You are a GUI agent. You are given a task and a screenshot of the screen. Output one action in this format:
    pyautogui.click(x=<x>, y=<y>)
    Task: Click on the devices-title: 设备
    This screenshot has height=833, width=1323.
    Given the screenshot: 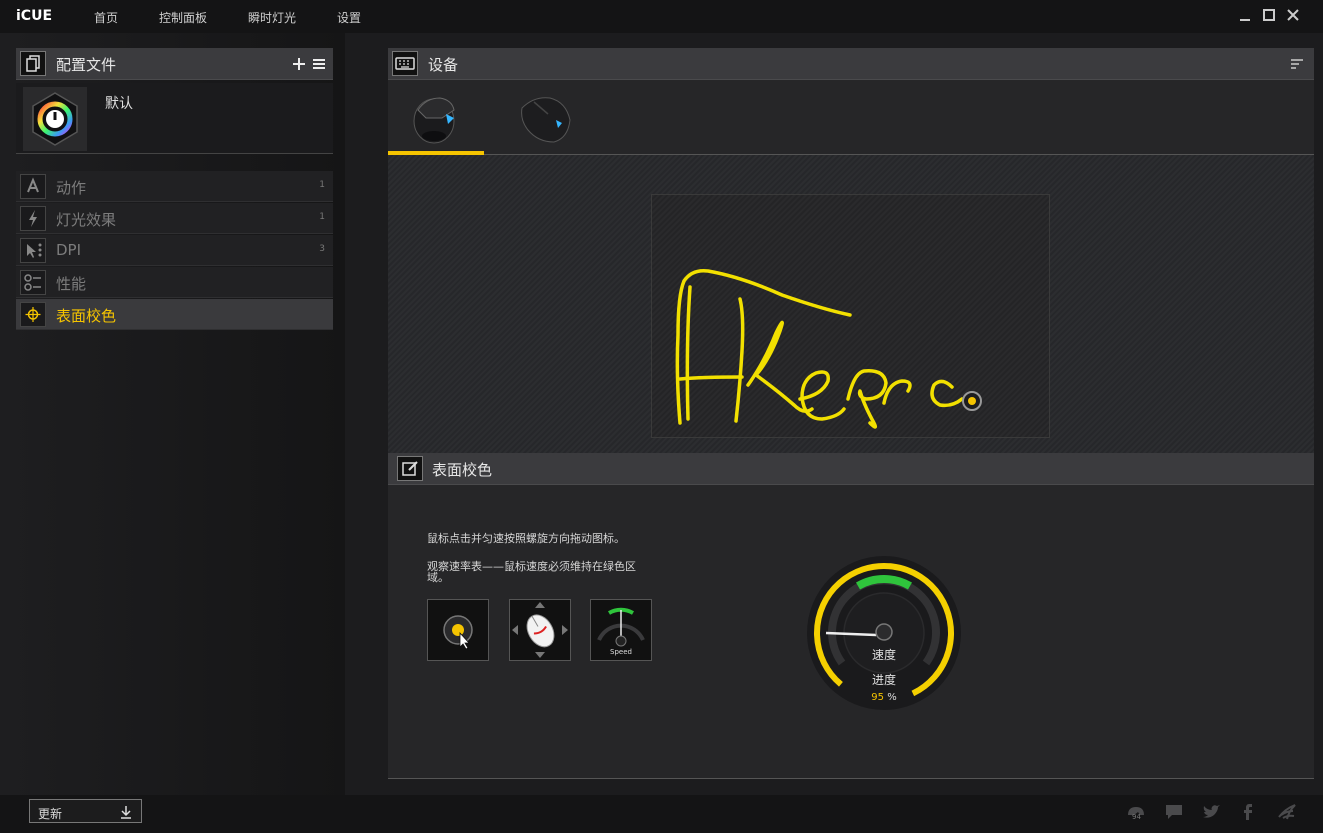 What is the action you would take?
    pyautogui.click(x=443, y=65)
    